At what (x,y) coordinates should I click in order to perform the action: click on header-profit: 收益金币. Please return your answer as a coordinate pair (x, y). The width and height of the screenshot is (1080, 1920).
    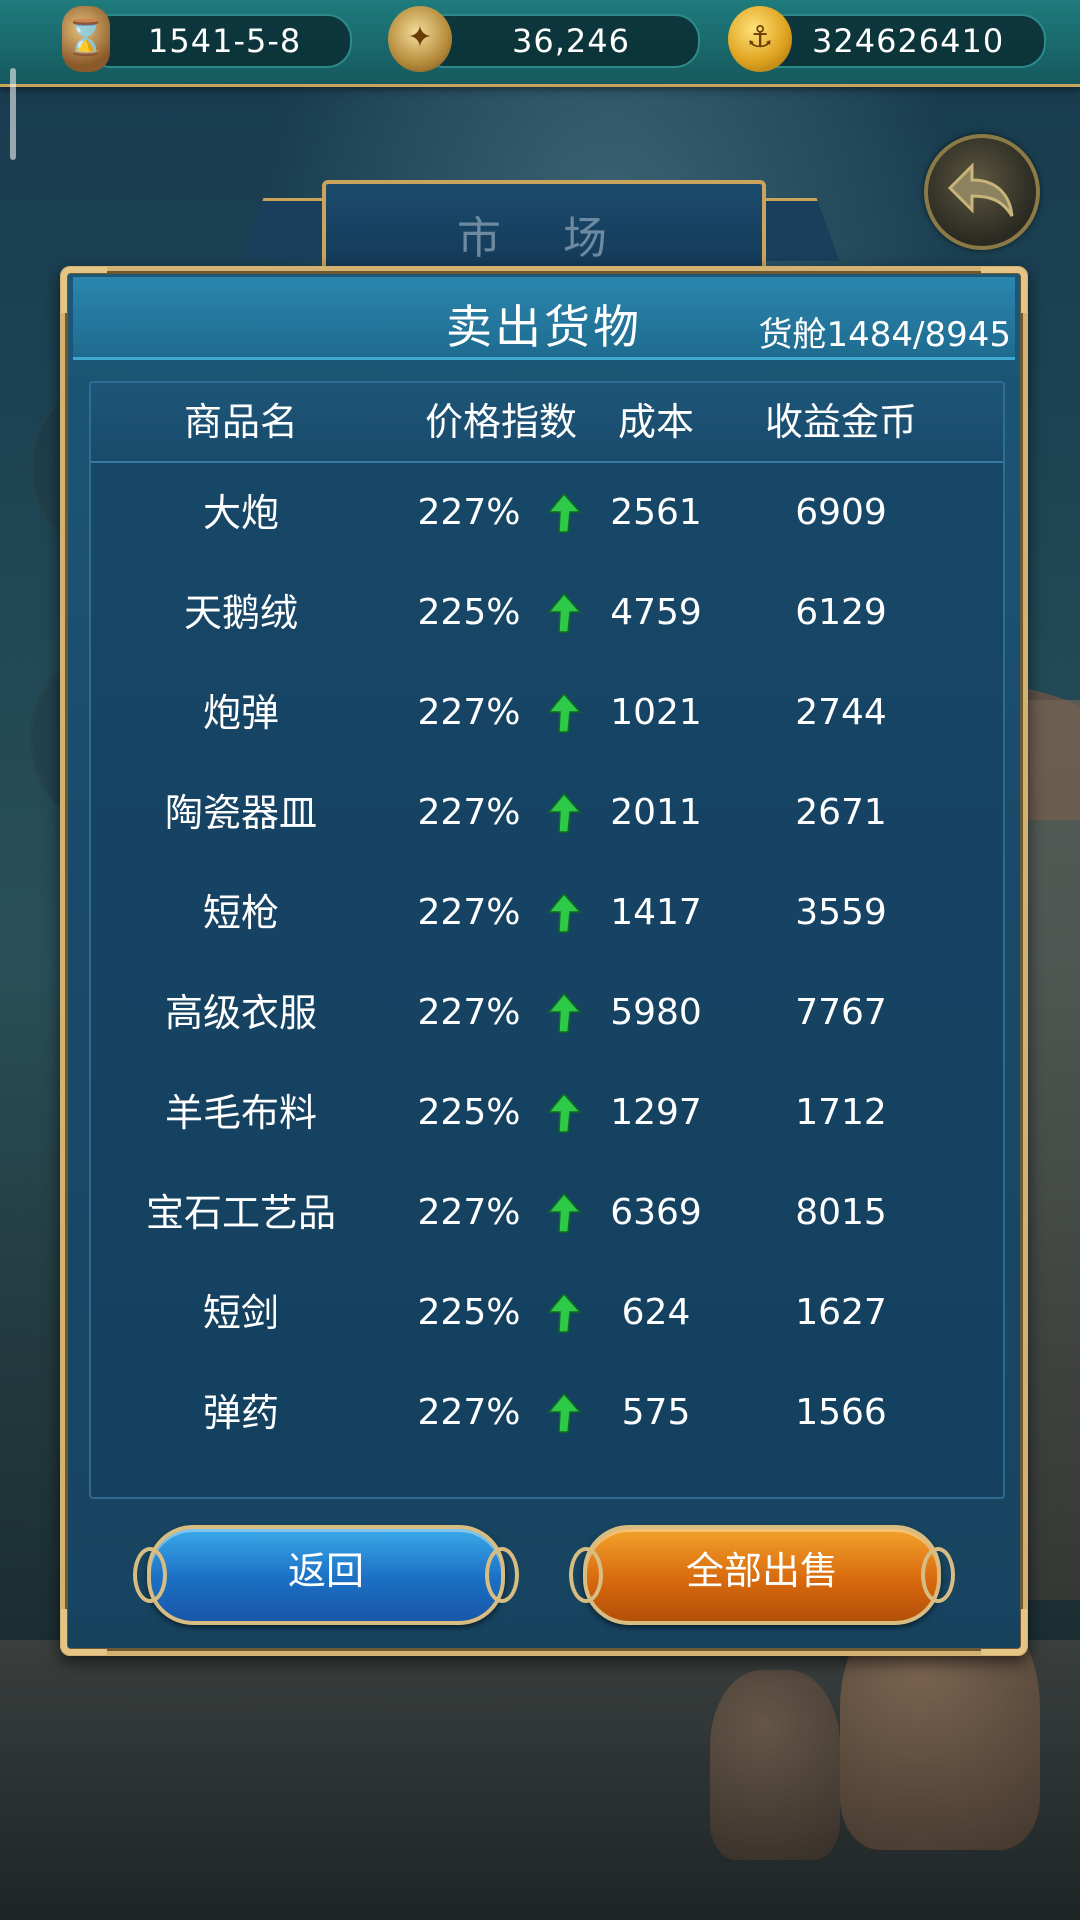
    Looking at the image, I should click on (840, 422).